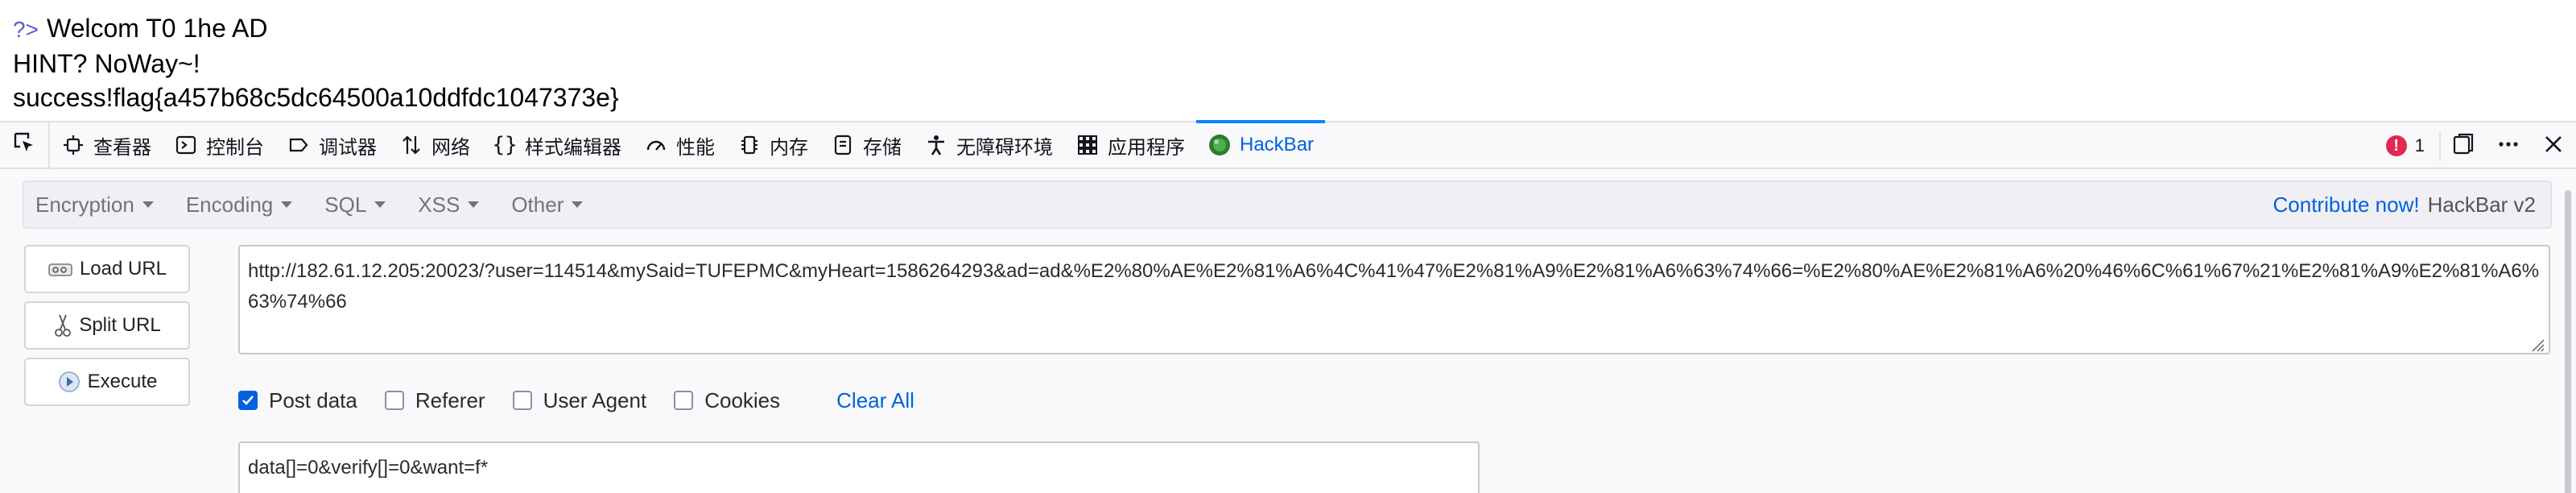  I want to click on user-agent-option: User Agent, so click(579, 400).